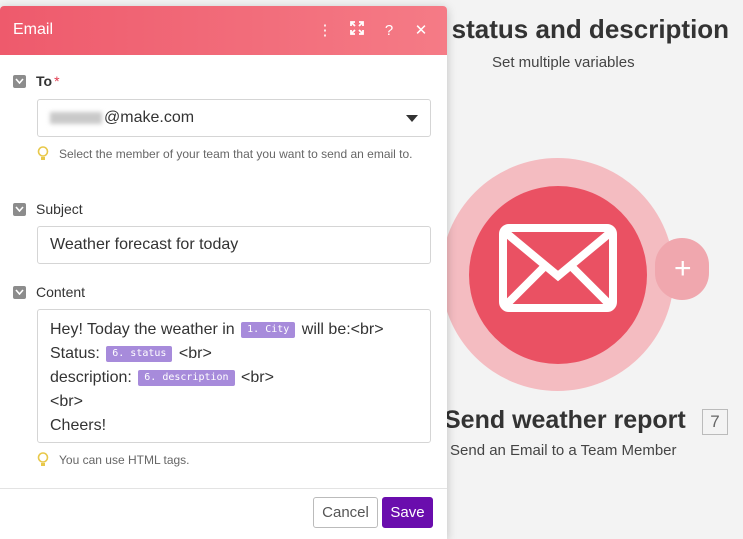  Describe the element at coordinates (223, 30) in the screenshot. I see `panel-header: Email ⋮ ? ✕` at that location.